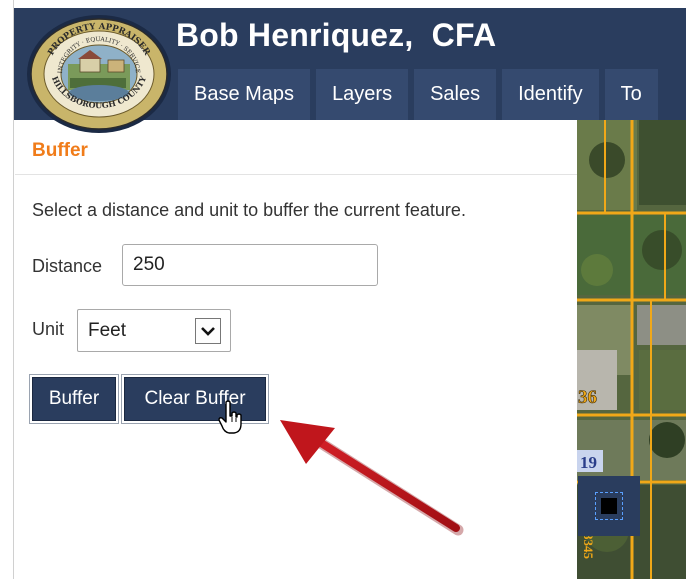 This screenshot has height=579, width=686. Describe the element at coordinates (208, 330) in the screenshot. I see `chevron-down-icon` at that location.